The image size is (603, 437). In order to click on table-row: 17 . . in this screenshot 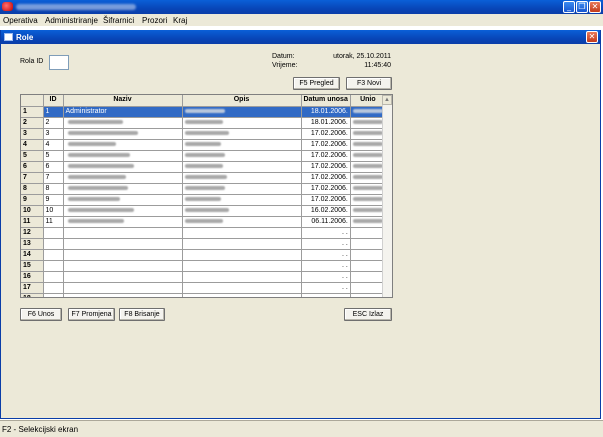, I will do `click(203, 288)`.